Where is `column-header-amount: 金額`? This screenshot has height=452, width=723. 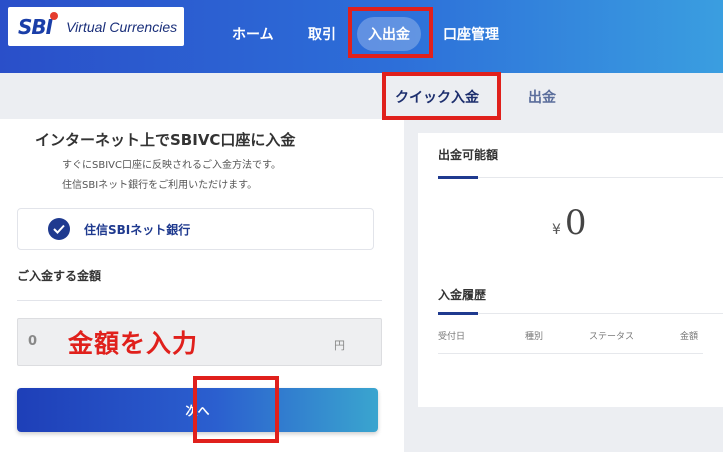 column-header-amount: 金額 is located at coordinates (689, 337).